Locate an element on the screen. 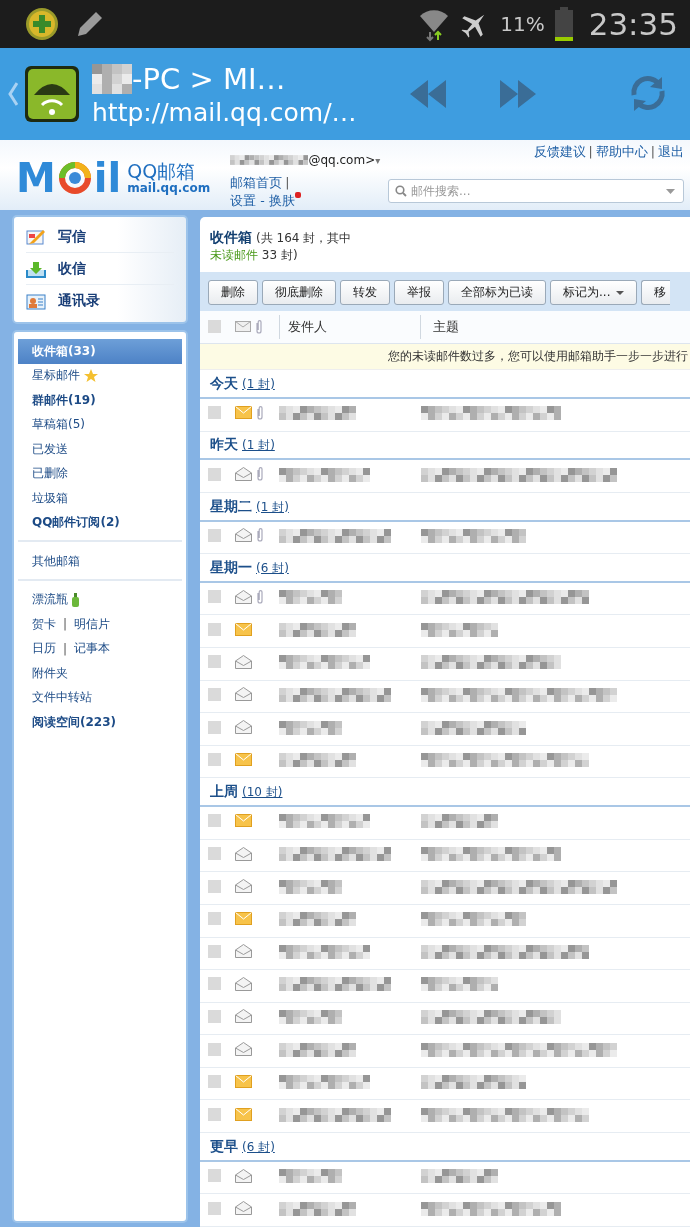  folder-item: 文件中转站 is located at coordinates (100, 697).